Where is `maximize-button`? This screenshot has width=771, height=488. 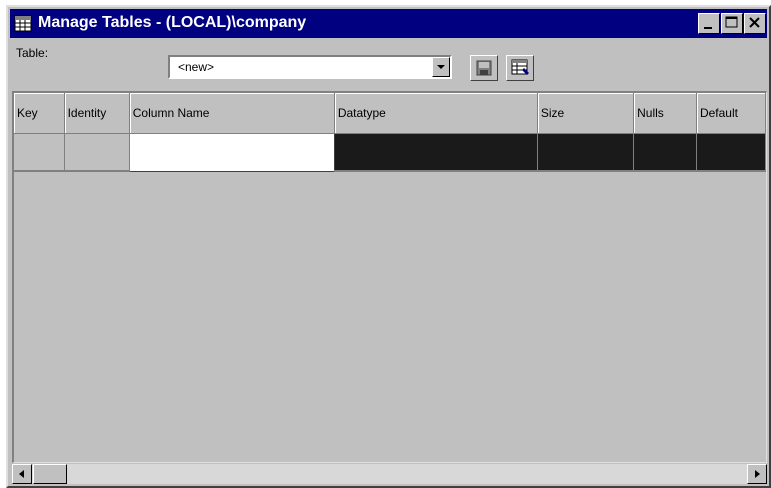 maximize-button is located at coordinates (732, 23).